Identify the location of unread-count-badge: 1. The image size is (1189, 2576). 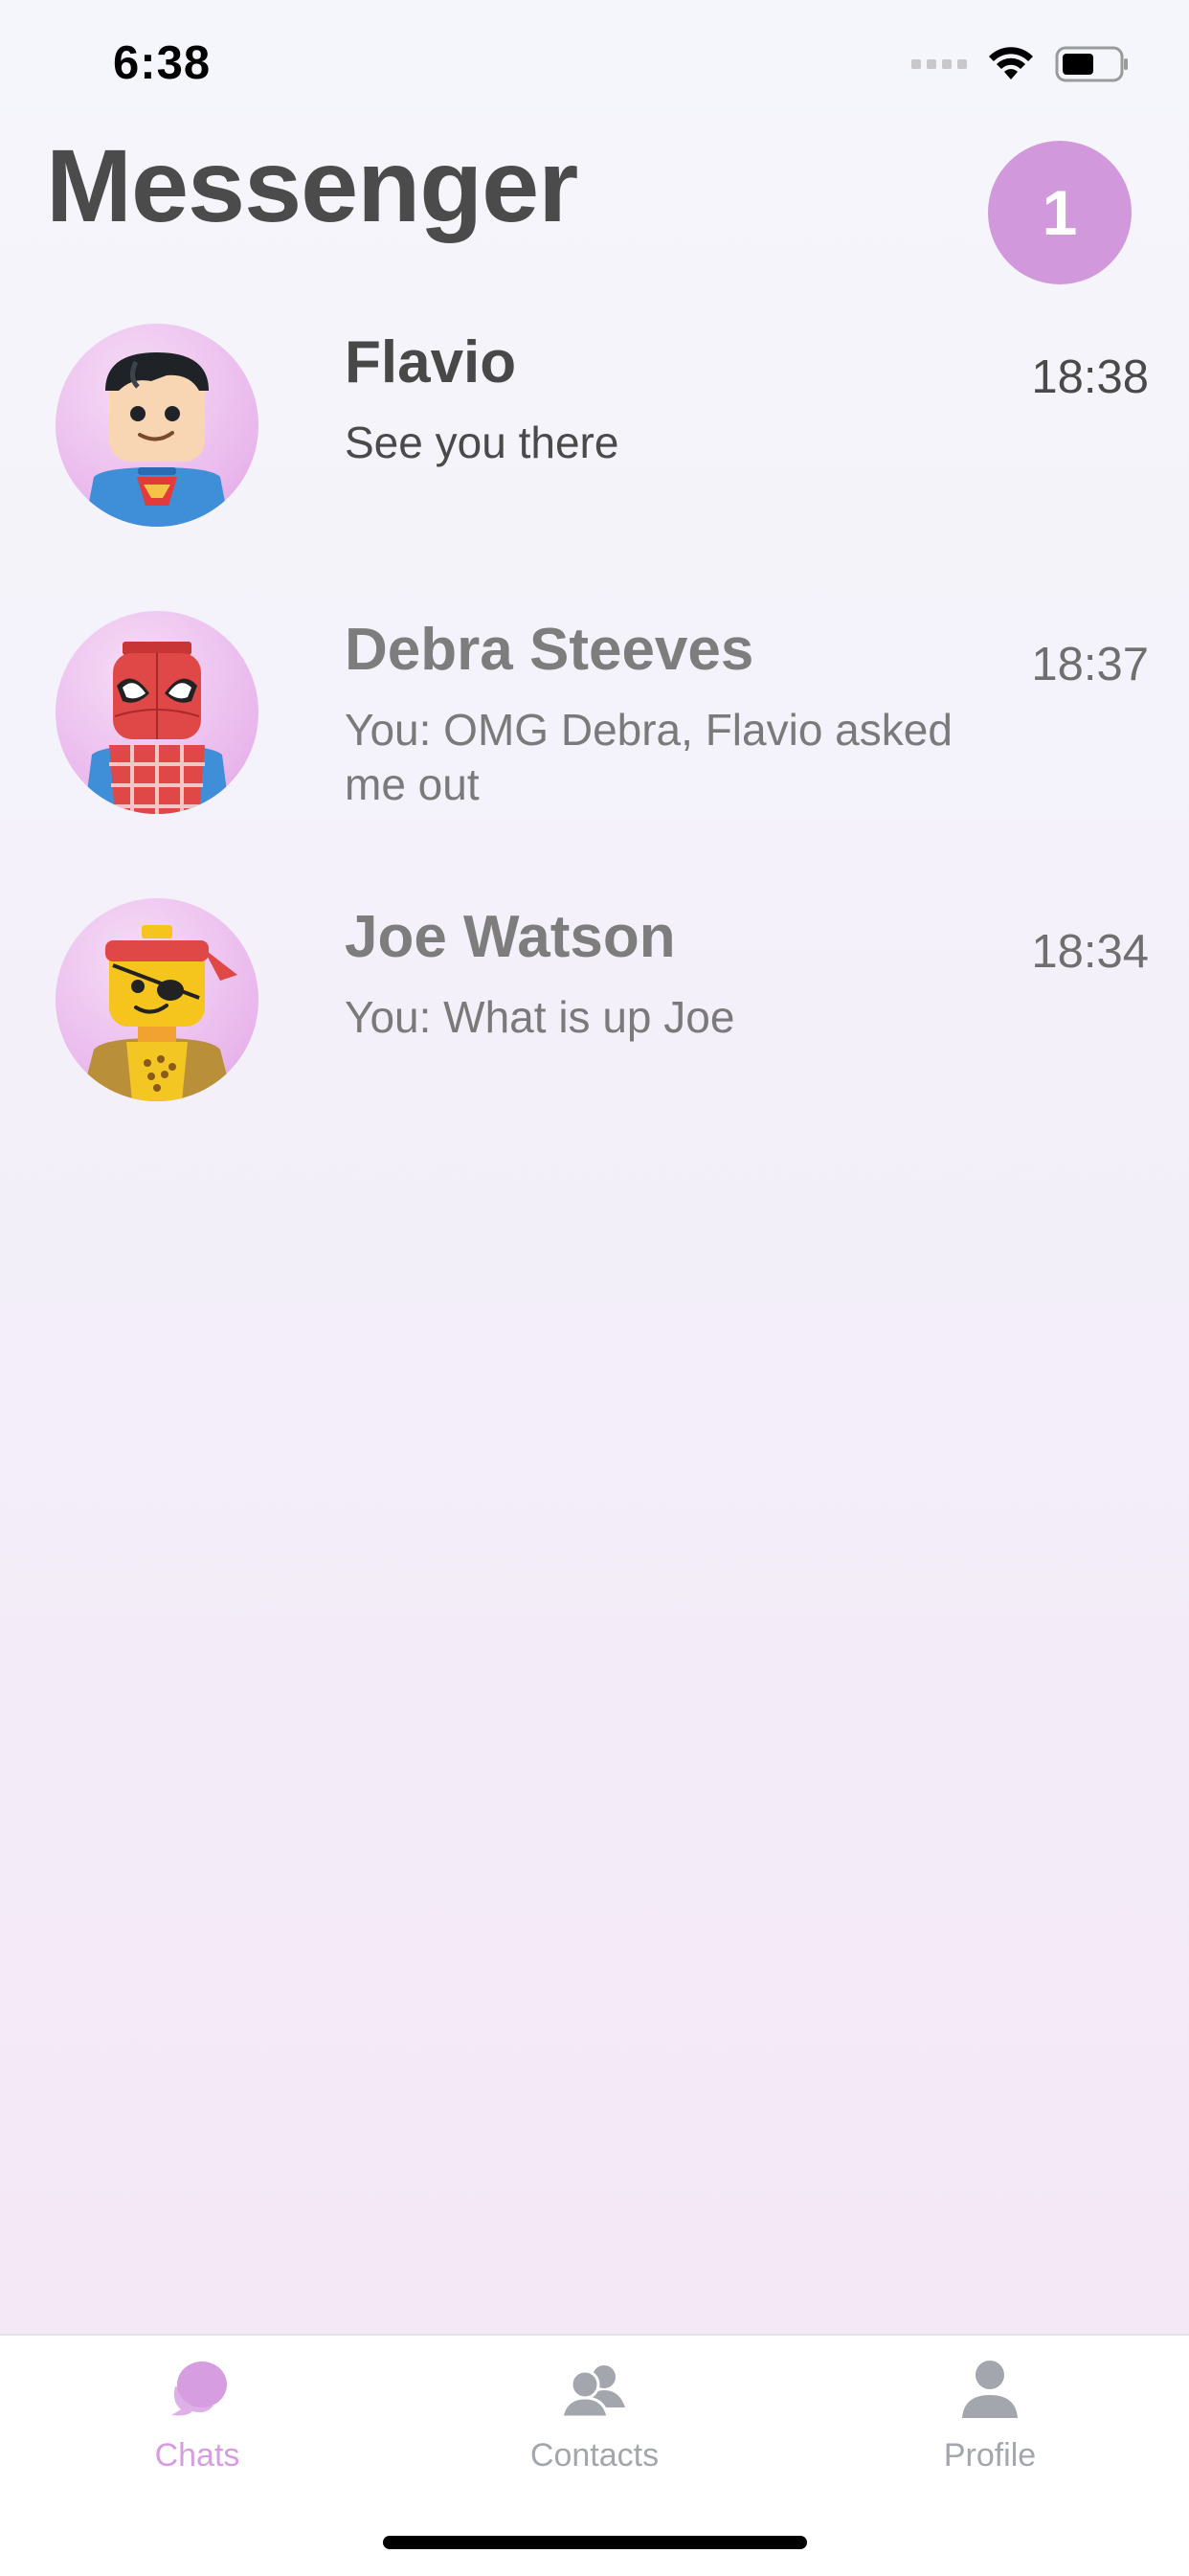
(1060, 212).